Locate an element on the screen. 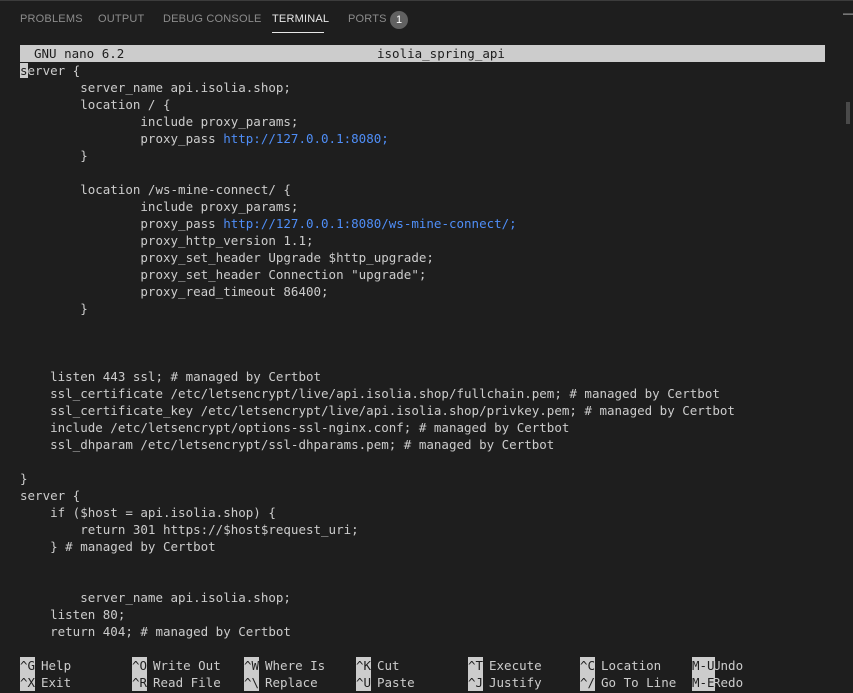  code-text: location /ws-mine-connect/ { is located at coordinates (155, 189).